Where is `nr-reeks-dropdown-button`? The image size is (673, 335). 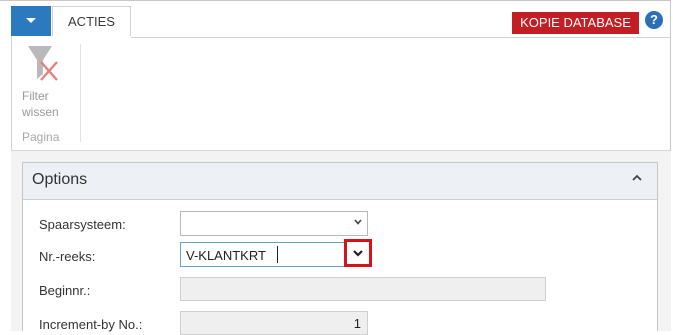 nr-reeks-dropdown-button is located at coordinates (358, 253).